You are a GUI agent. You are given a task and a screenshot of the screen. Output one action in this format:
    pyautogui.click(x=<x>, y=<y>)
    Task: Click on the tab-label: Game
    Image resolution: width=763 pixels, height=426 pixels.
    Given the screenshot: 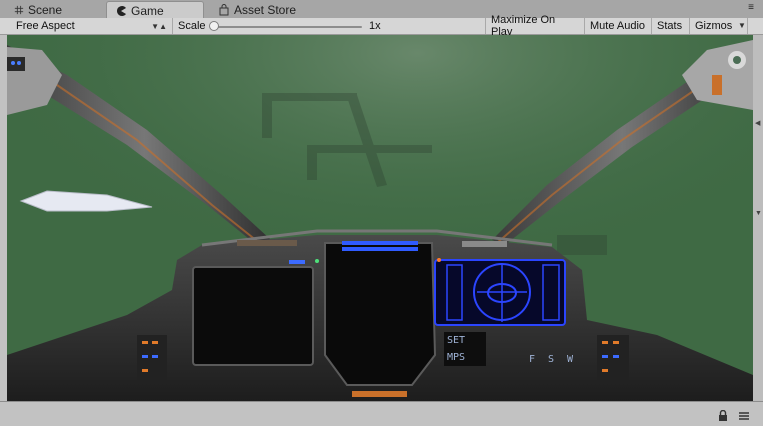 What is the action you would take?
    pyautogui.click(x=147, y=10)
    